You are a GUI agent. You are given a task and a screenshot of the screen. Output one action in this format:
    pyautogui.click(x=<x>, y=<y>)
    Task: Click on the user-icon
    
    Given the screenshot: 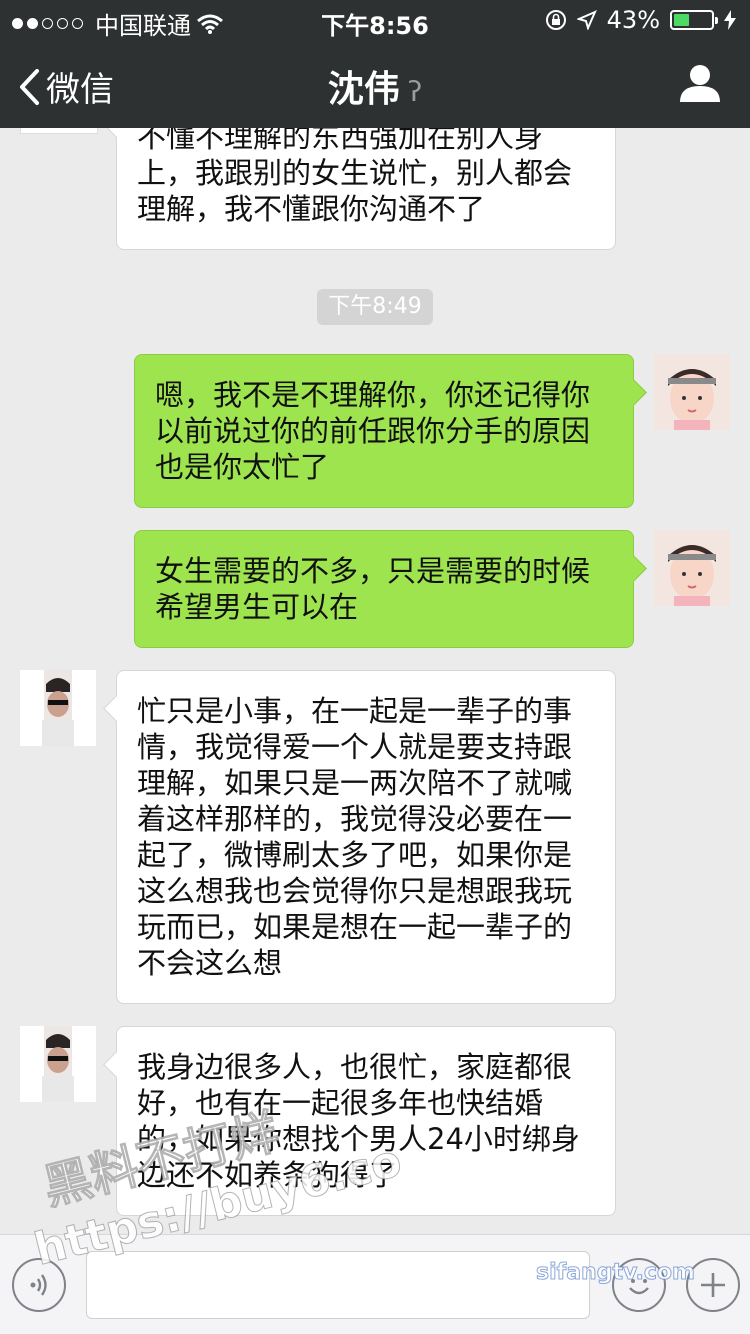 What is the action you would take?
    pyautogui.click(x=700, y=83)
    